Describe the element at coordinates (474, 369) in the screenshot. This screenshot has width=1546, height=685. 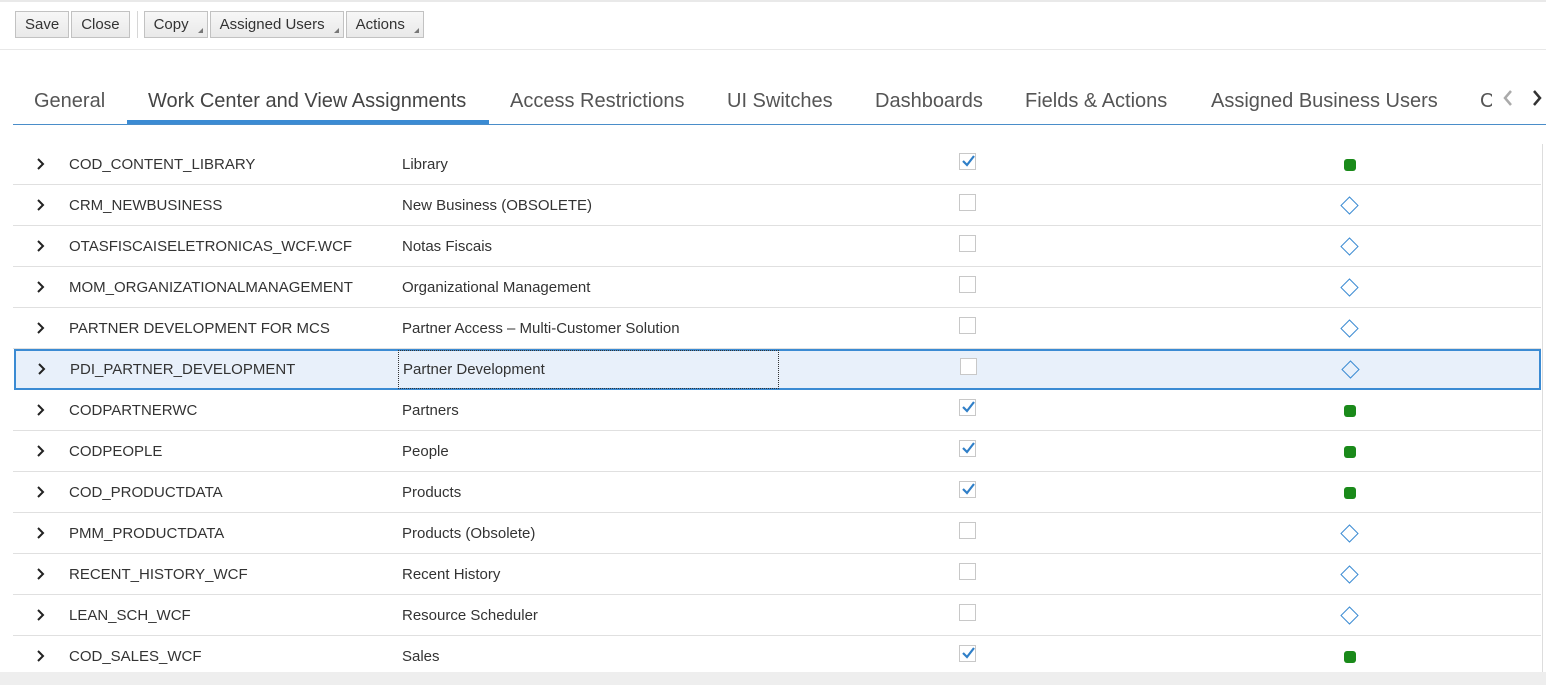
I see `work-center-description: Partner Development` at that location.